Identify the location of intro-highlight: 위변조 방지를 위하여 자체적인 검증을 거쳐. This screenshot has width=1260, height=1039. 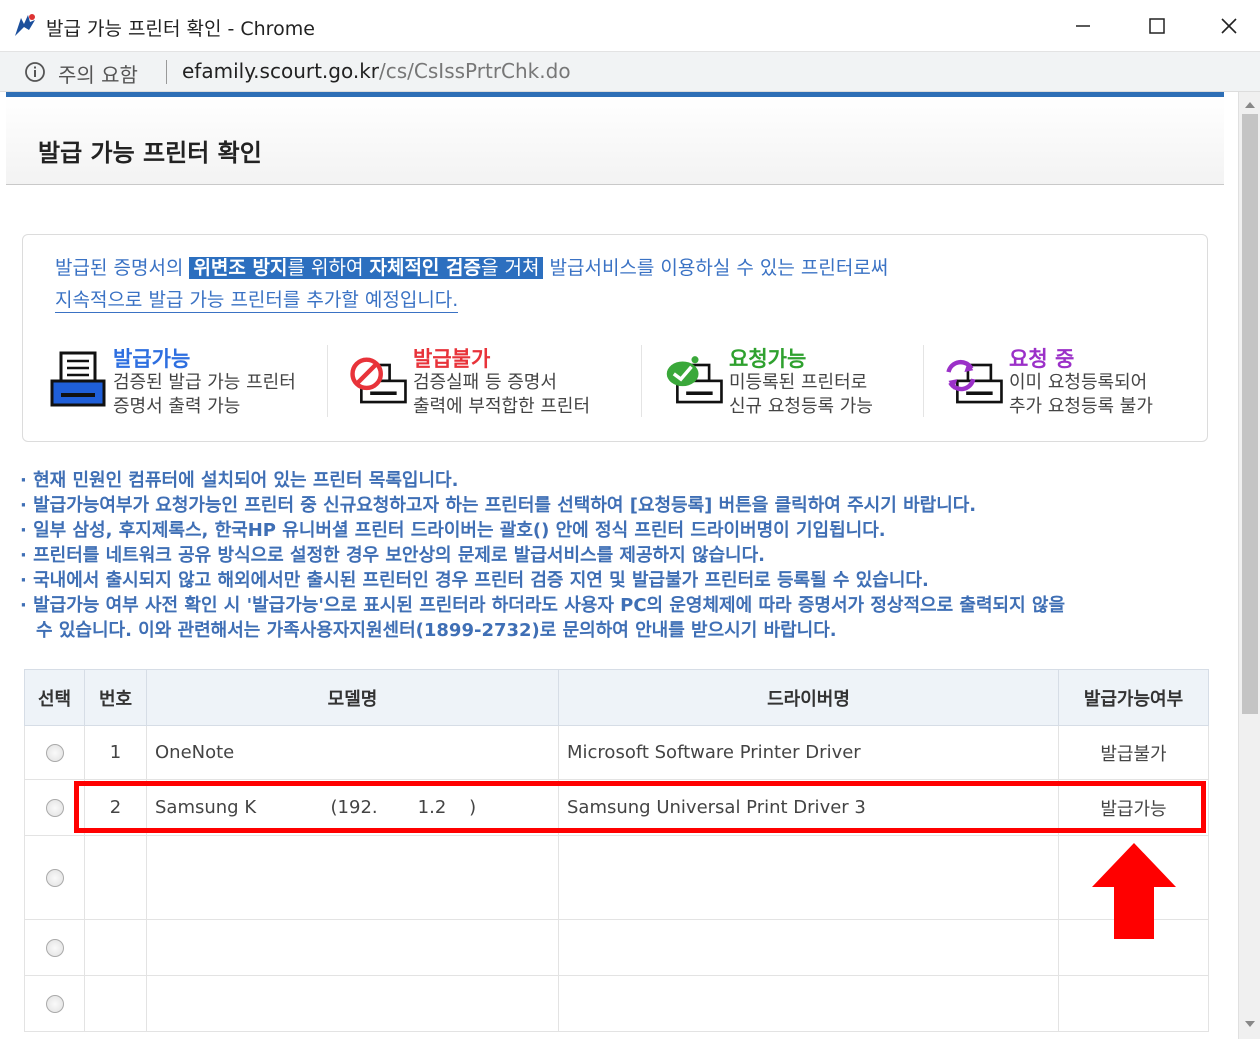
(366, 268).